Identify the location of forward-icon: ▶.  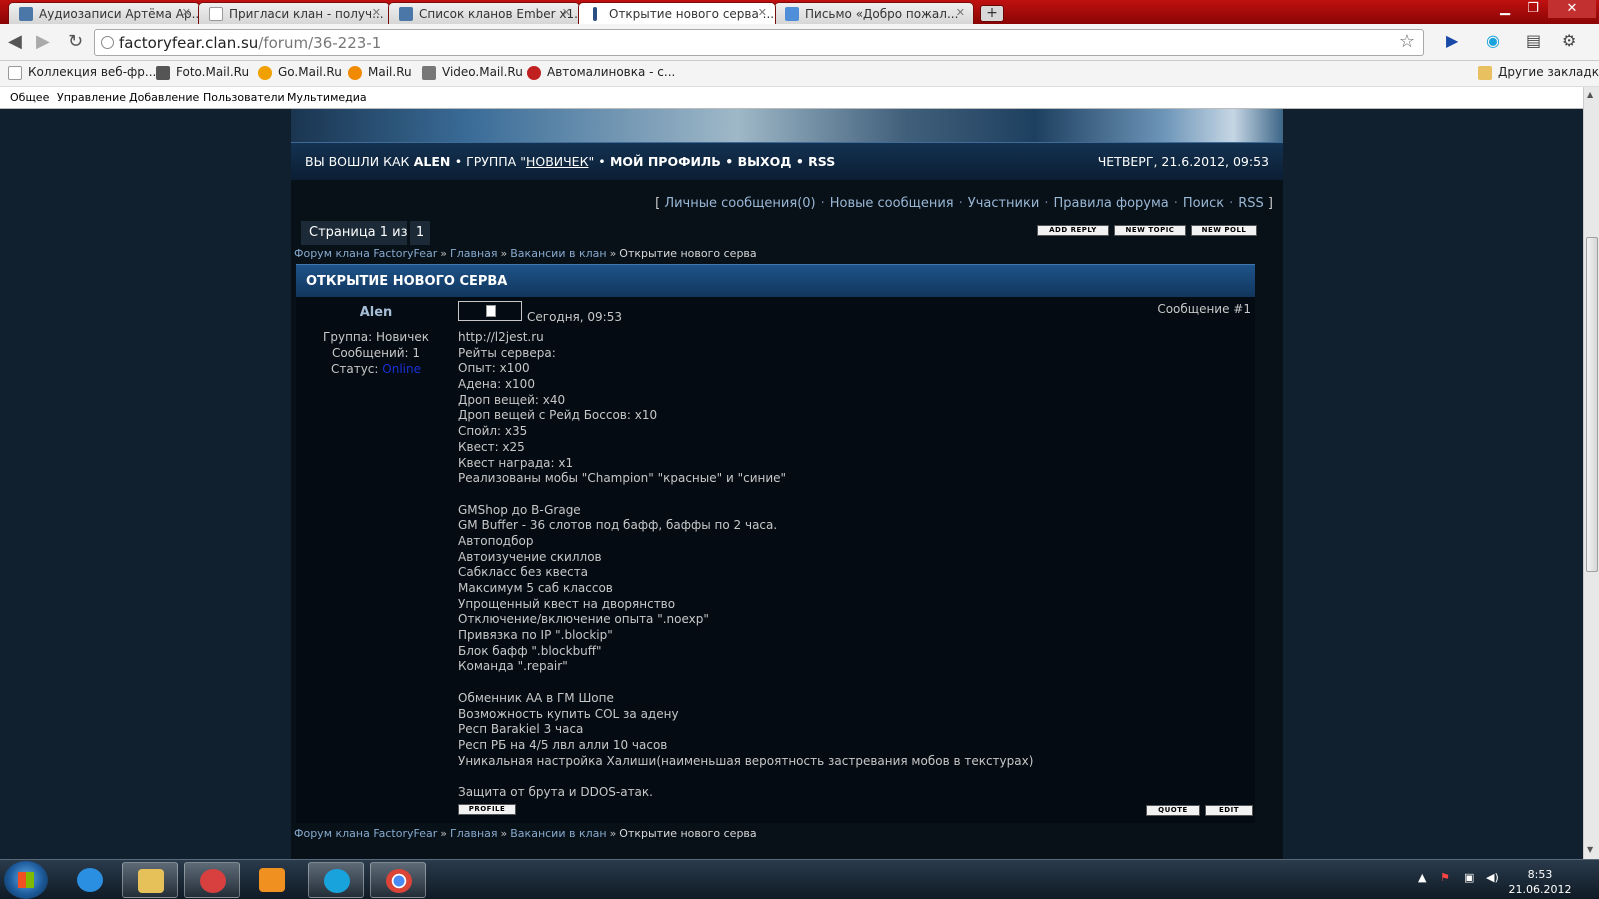
(43, 42).